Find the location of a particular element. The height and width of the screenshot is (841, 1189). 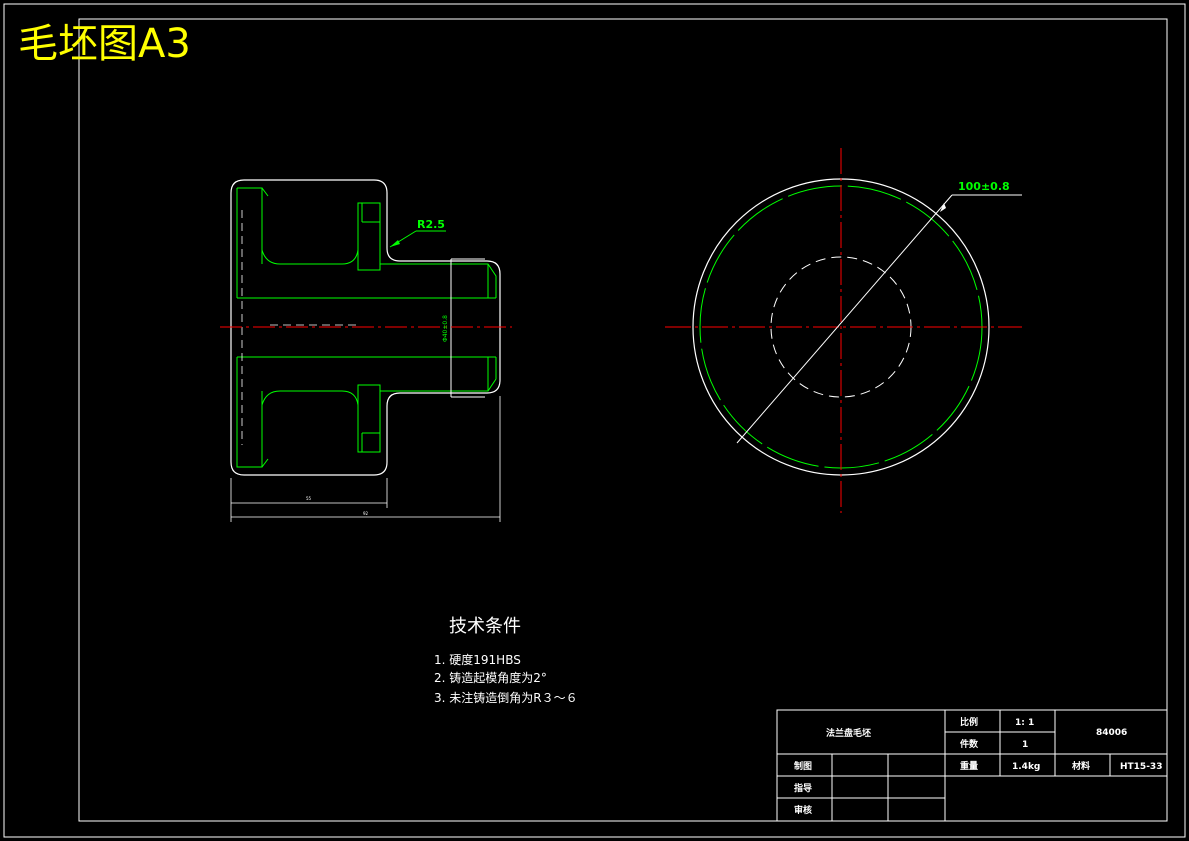

tech-condition-1: 1. 硬度191HBS is located at coordinates (477, 659).